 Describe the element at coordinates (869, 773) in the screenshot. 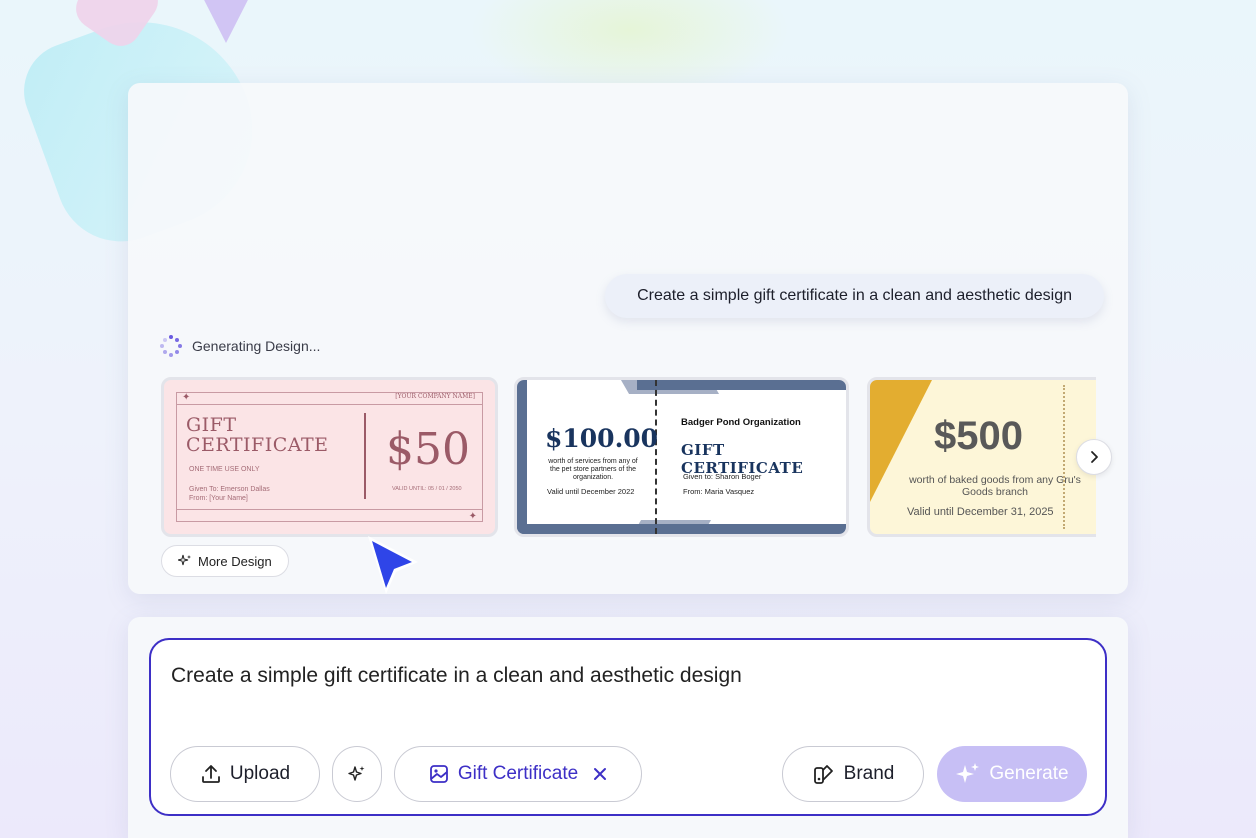

I see `brand-label: Brand` at that location.